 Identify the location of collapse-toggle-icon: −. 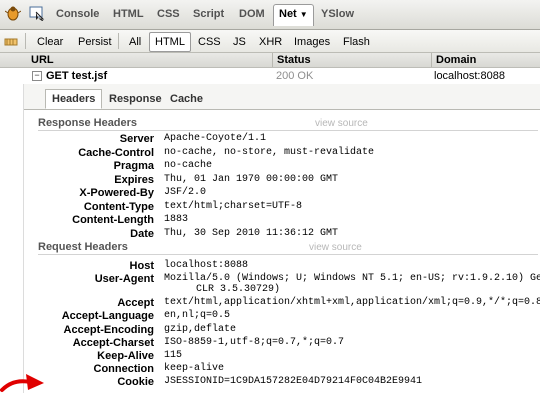
(37, 76).